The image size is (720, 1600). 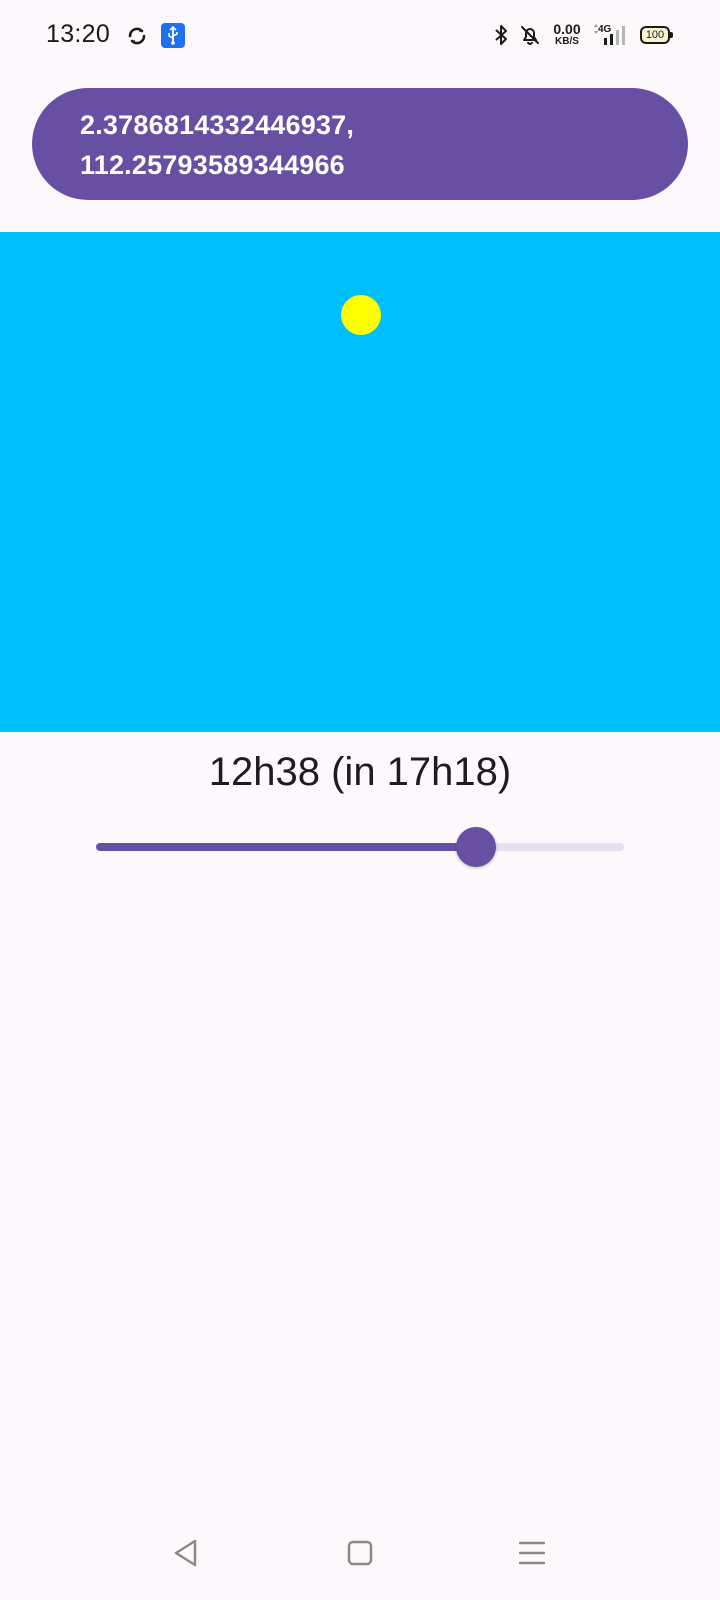 What do you see at coordinates (567, 29) in the screenshot?
I see `network-speed-value: 0.00` at bounding box center [567, 29].